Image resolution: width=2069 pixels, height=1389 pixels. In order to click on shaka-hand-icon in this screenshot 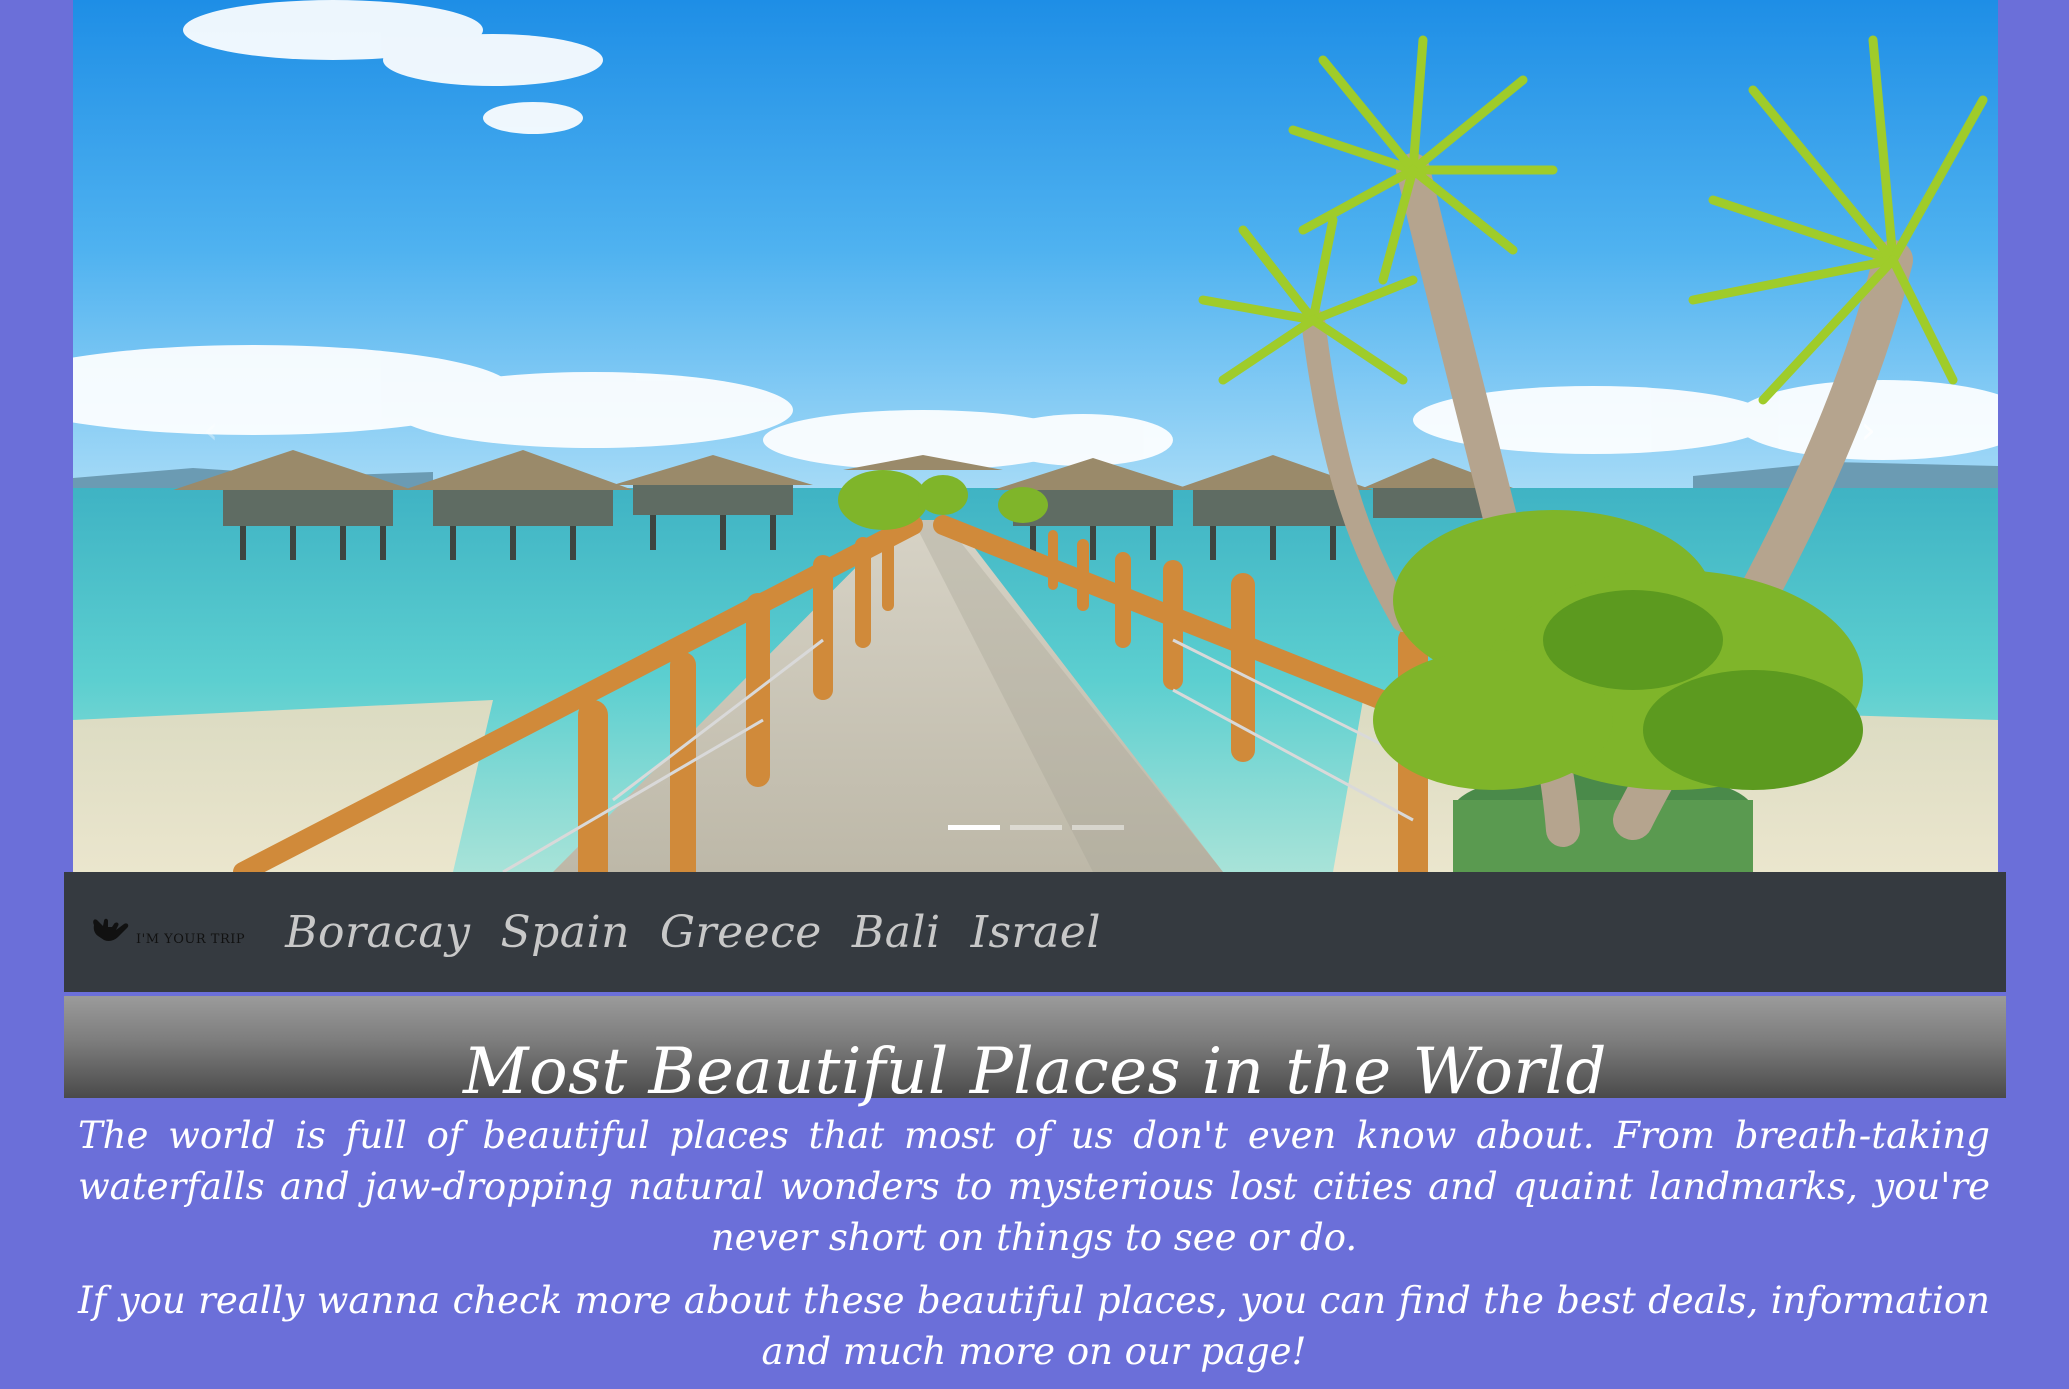, I will do `click(111, 932)`.